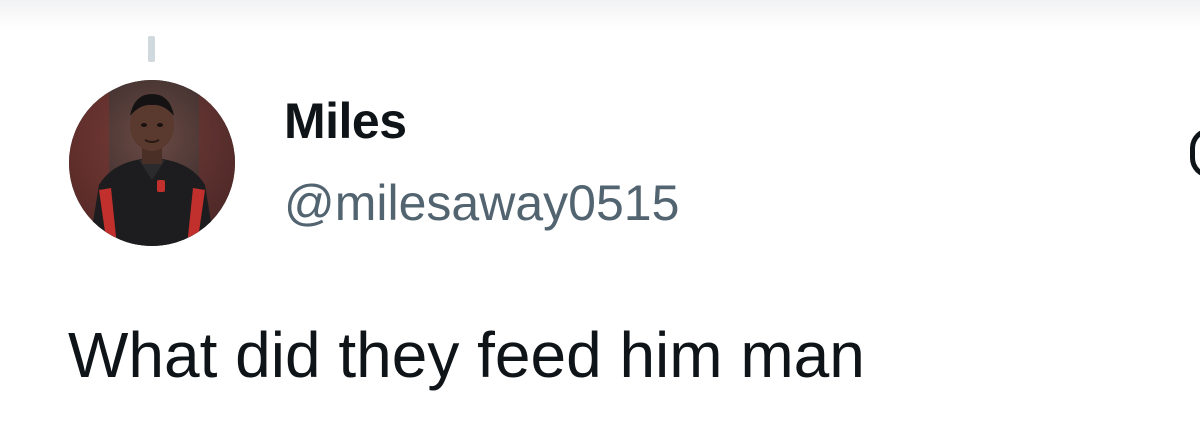  What do you see at coordinates (600, 15) in the screenshot?
I see `previous-content-blur` at bounding box center [600, 15].